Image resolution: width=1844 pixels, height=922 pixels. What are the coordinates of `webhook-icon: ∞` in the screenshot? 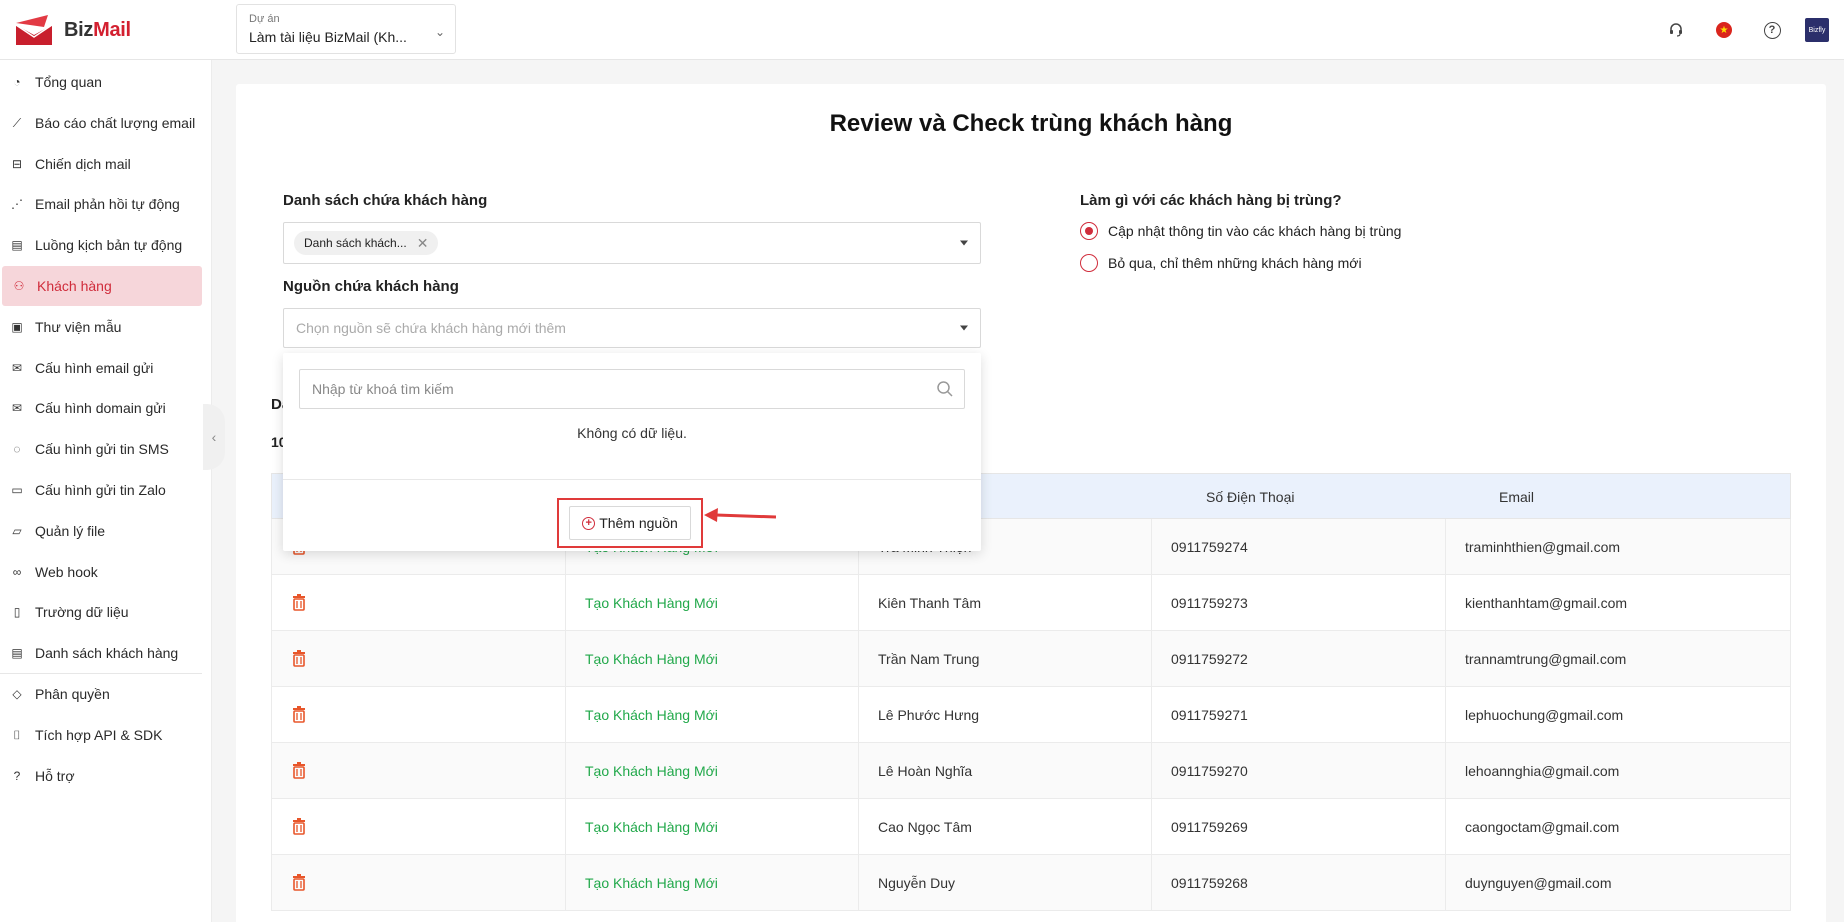 It's located at (17, 572).